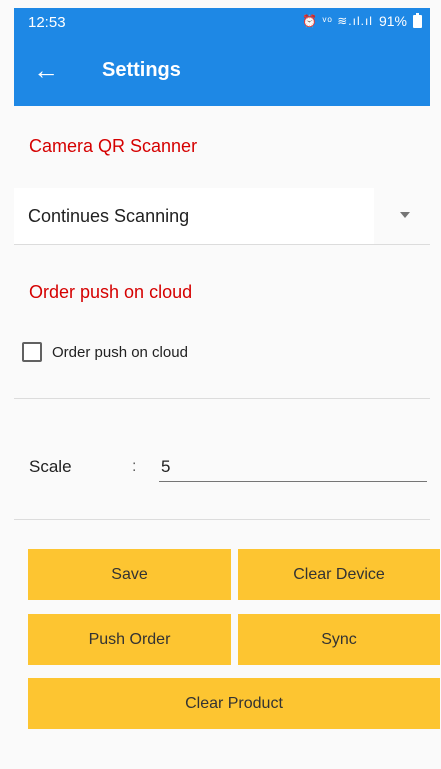  Describe the element at coordinates (222, 71) in the screenshot. I see `app-bar: ← Settings` at that location.